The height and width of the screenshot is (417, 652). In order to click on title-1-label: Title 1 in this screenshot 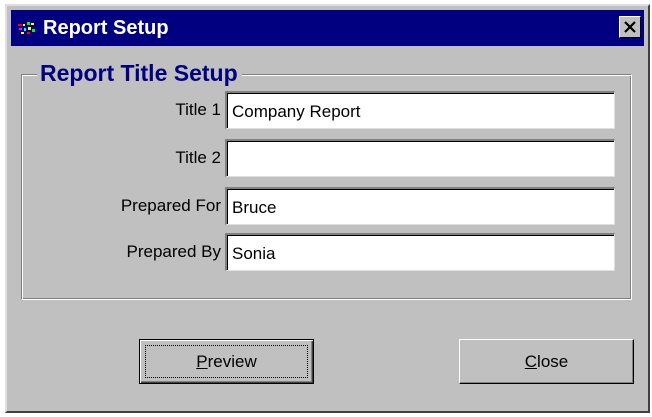, I will do `click(198, 109)`.